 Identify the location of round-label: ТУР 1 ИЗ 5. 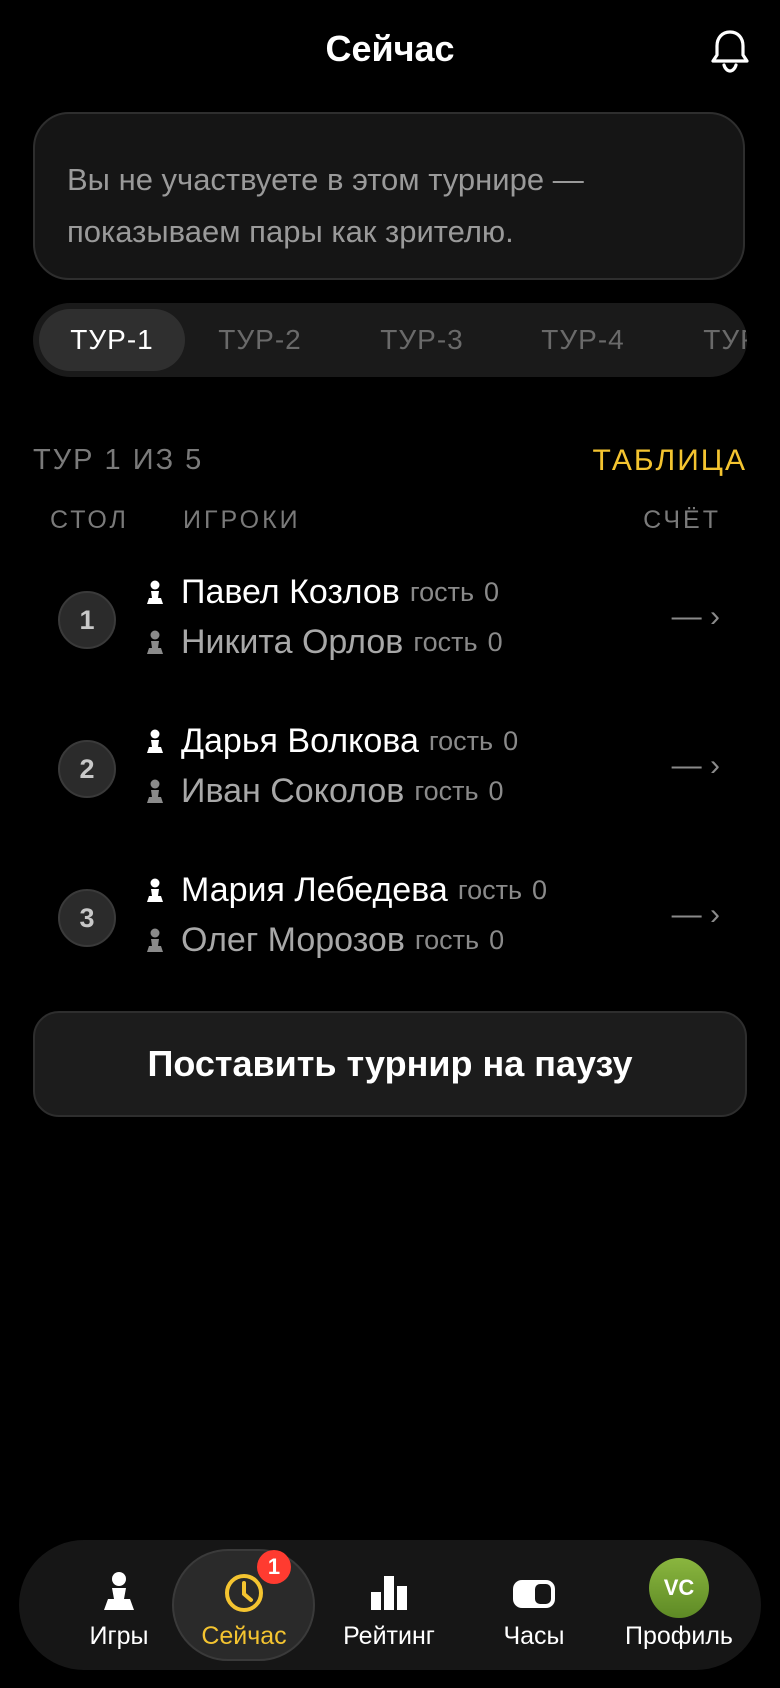
(118, 460).